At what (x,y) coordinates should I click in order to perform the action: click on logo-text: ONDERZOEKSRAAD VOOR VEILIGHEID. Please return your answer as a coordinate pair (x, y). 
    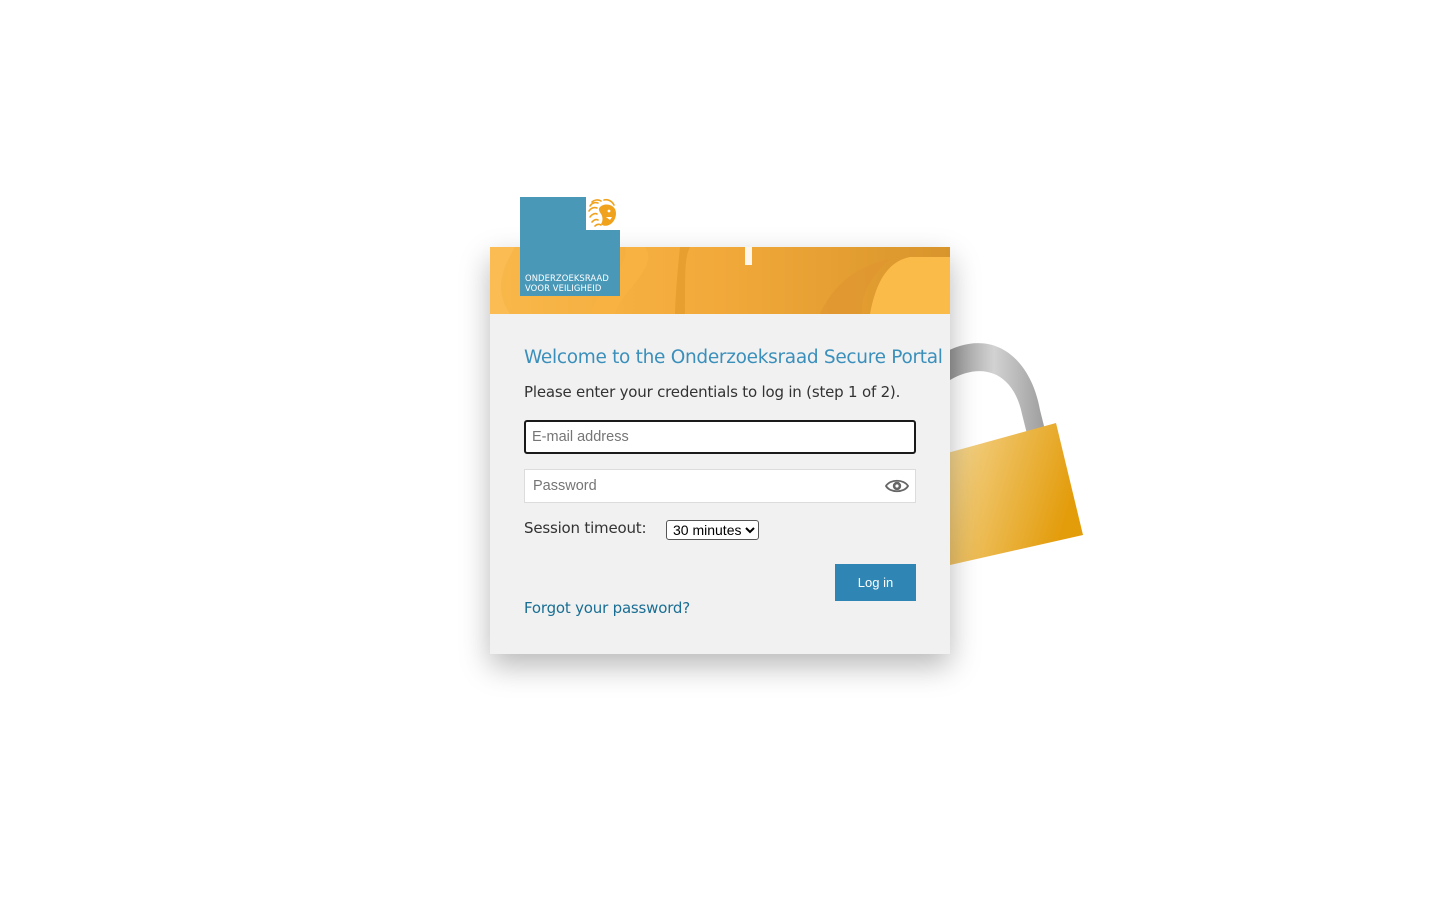
    Looking at the image, I should click on (567, 283).